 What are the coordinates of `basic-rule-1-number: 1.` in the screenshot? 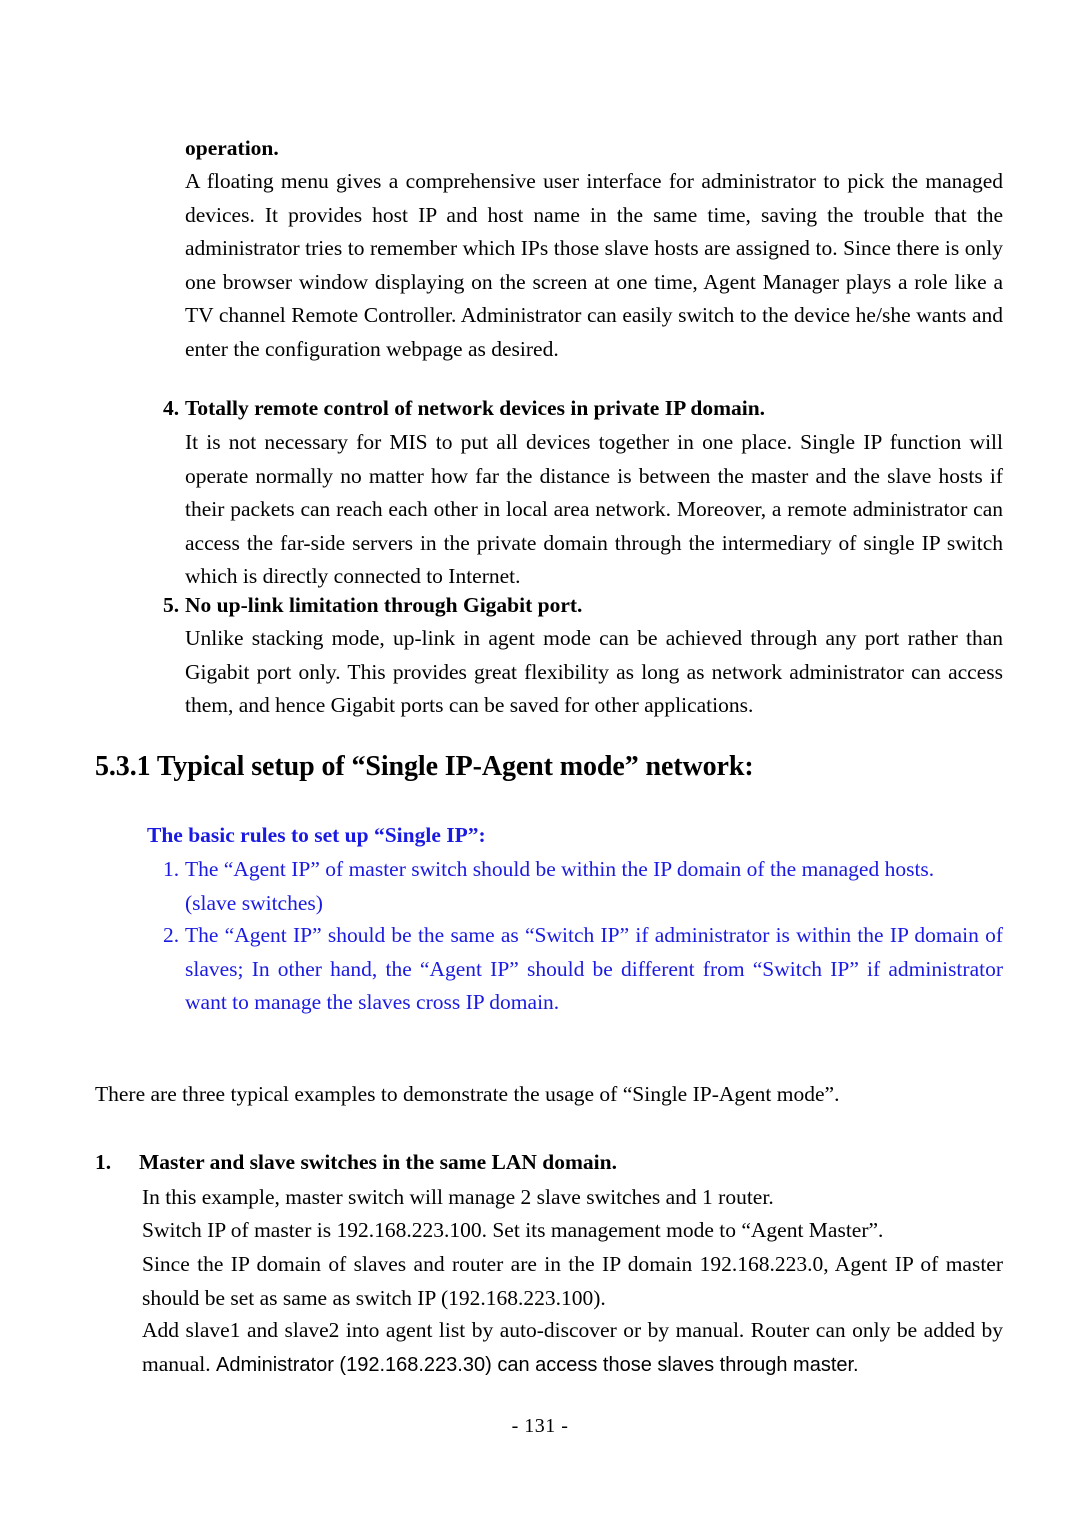 It's located at (171, 869).